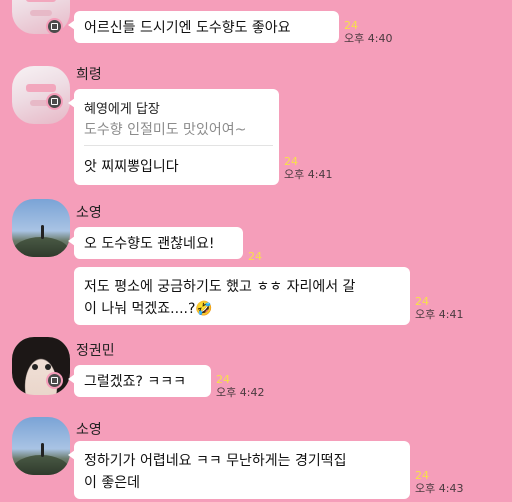 This screenshot has height=502, width=512. What do you see at coordinates (239, 470) in the screenshot?
I see `message-bubble: 정하기가 어렵네요 ㅋㅋ 무난하게는 경기떡집 이 좋은데` at bounding box center [239, 470].